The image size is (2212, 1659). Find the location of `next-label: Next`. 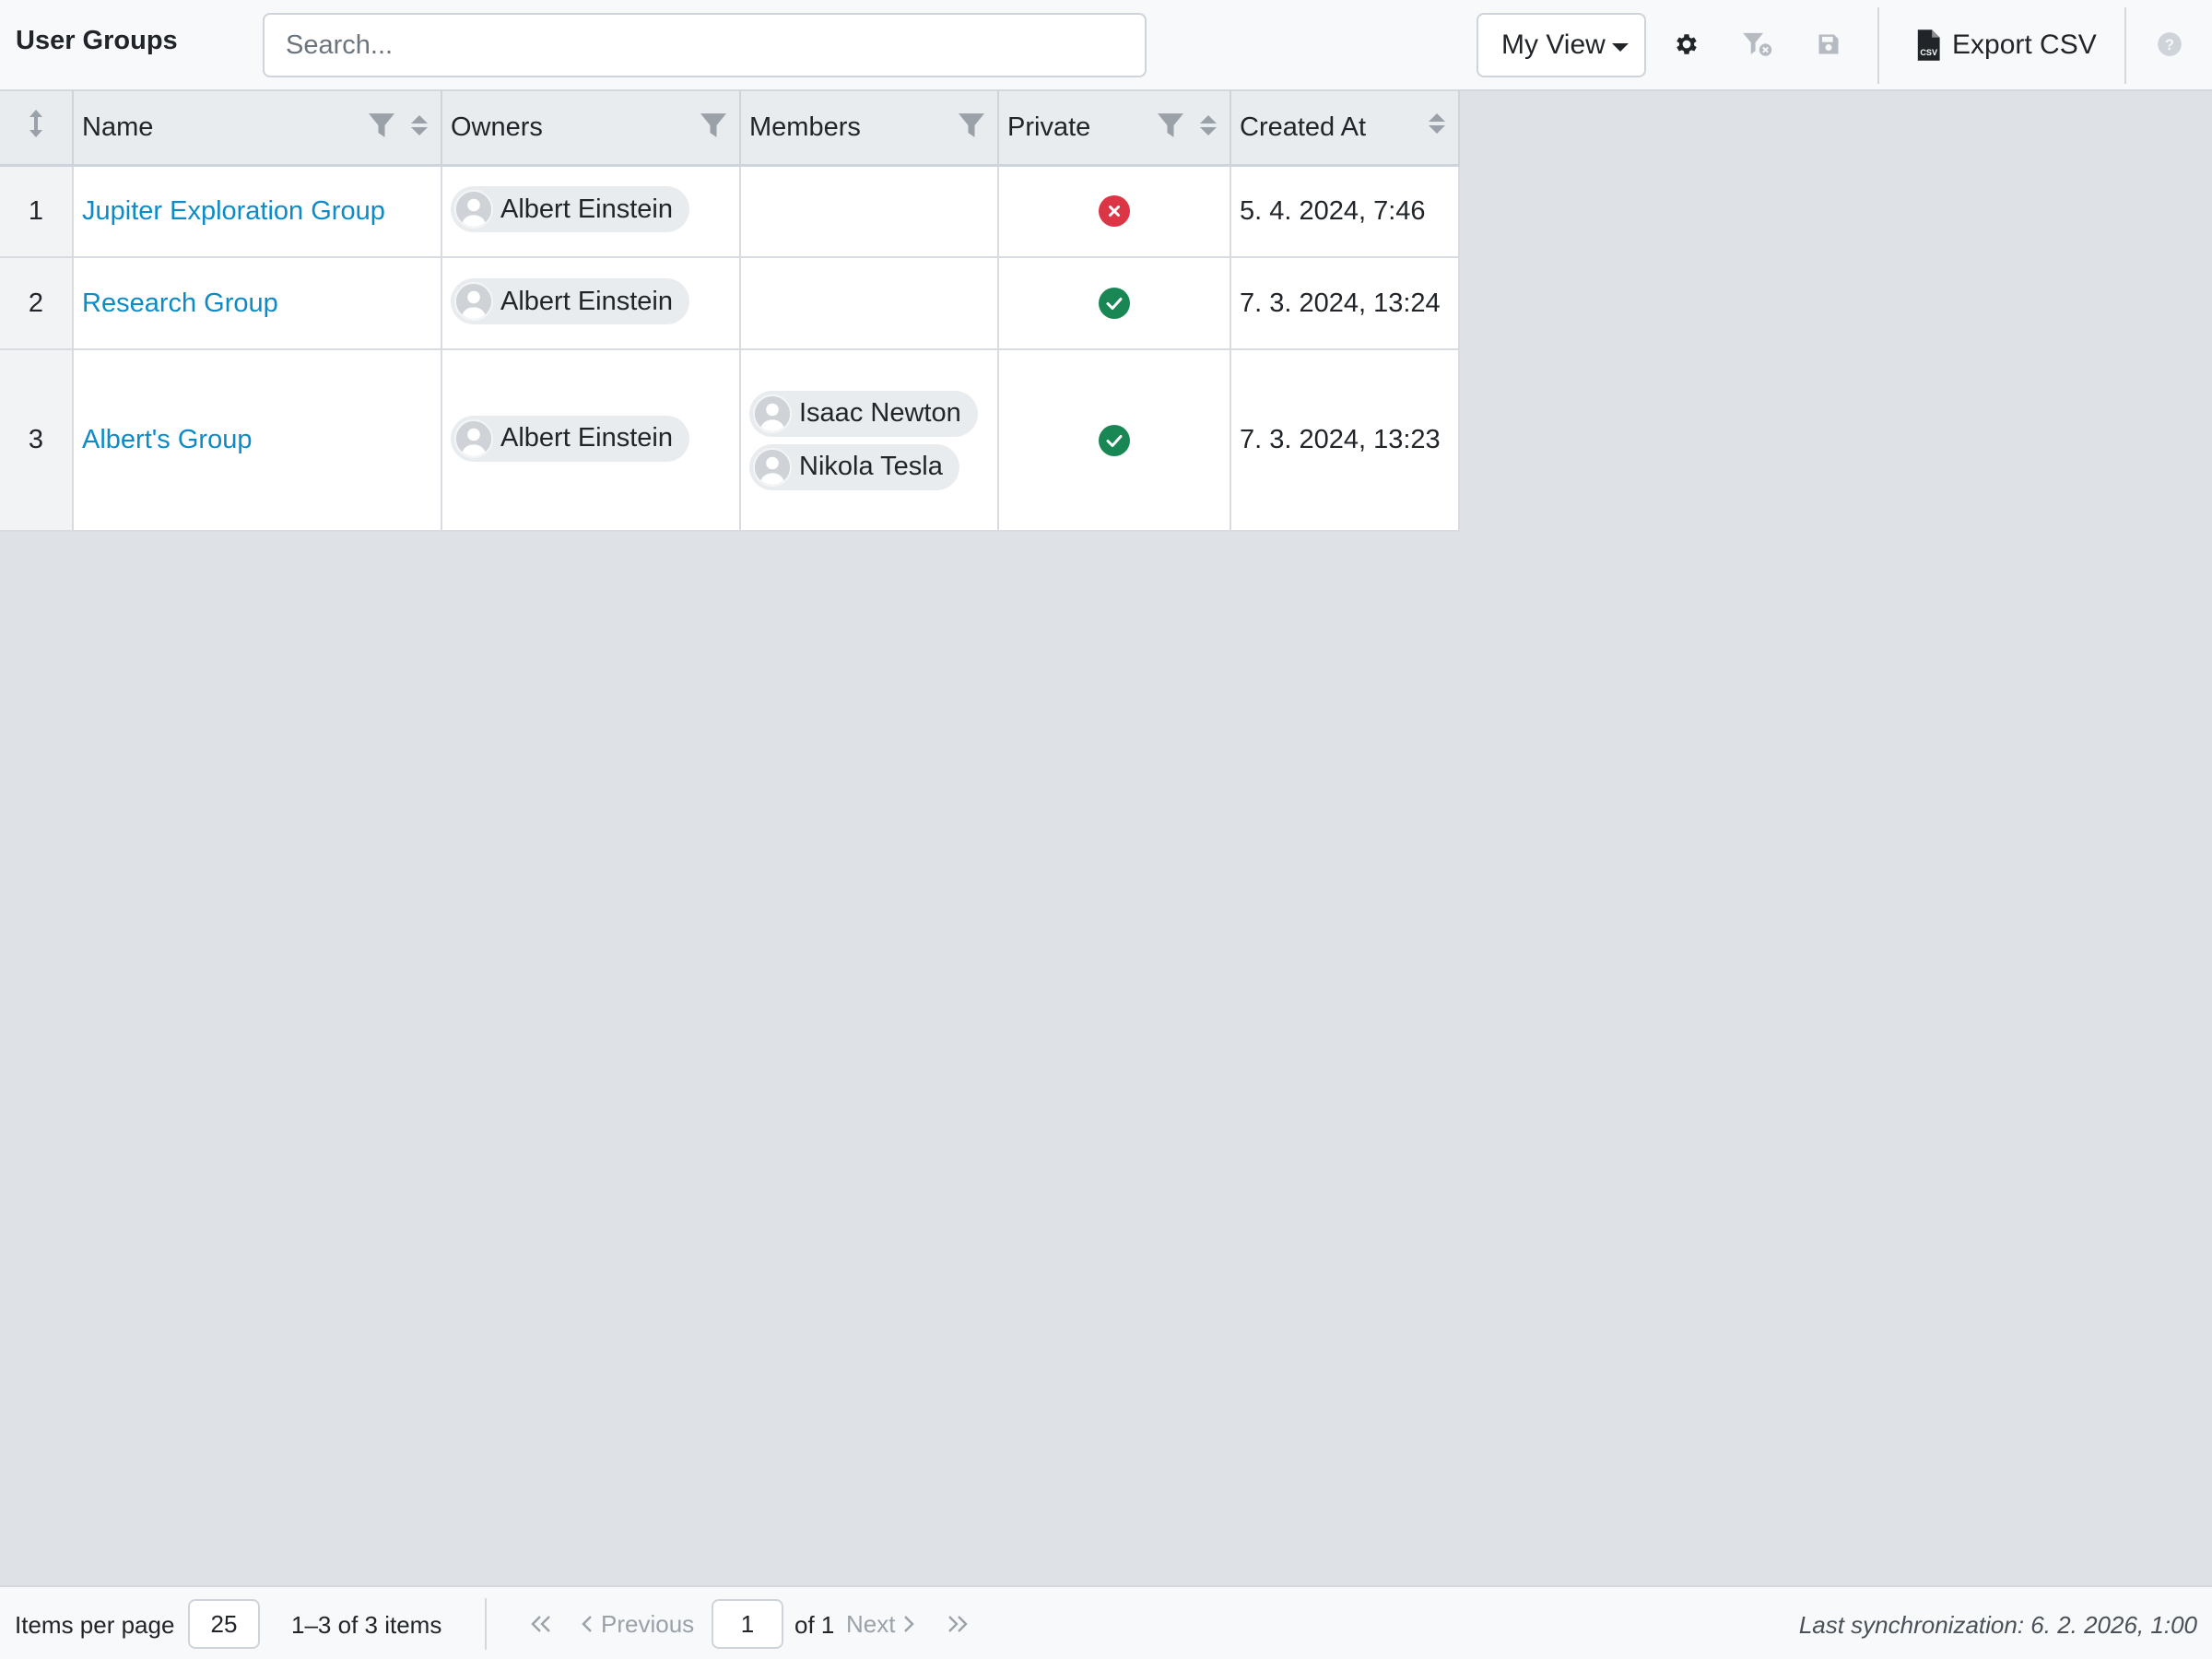

next-label: Next is located at coordinates (871, 1623).